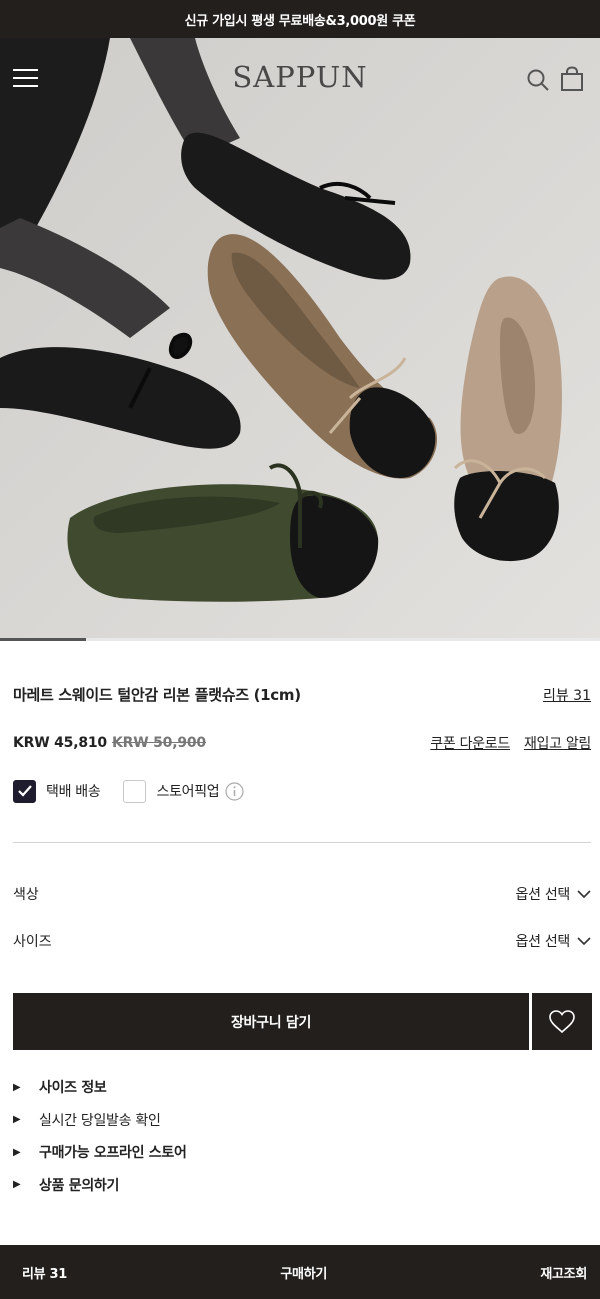 This screenshot has width=600, height=1299. I want to click on bottom-stock-button: 재고조회, so click(563, 1272).